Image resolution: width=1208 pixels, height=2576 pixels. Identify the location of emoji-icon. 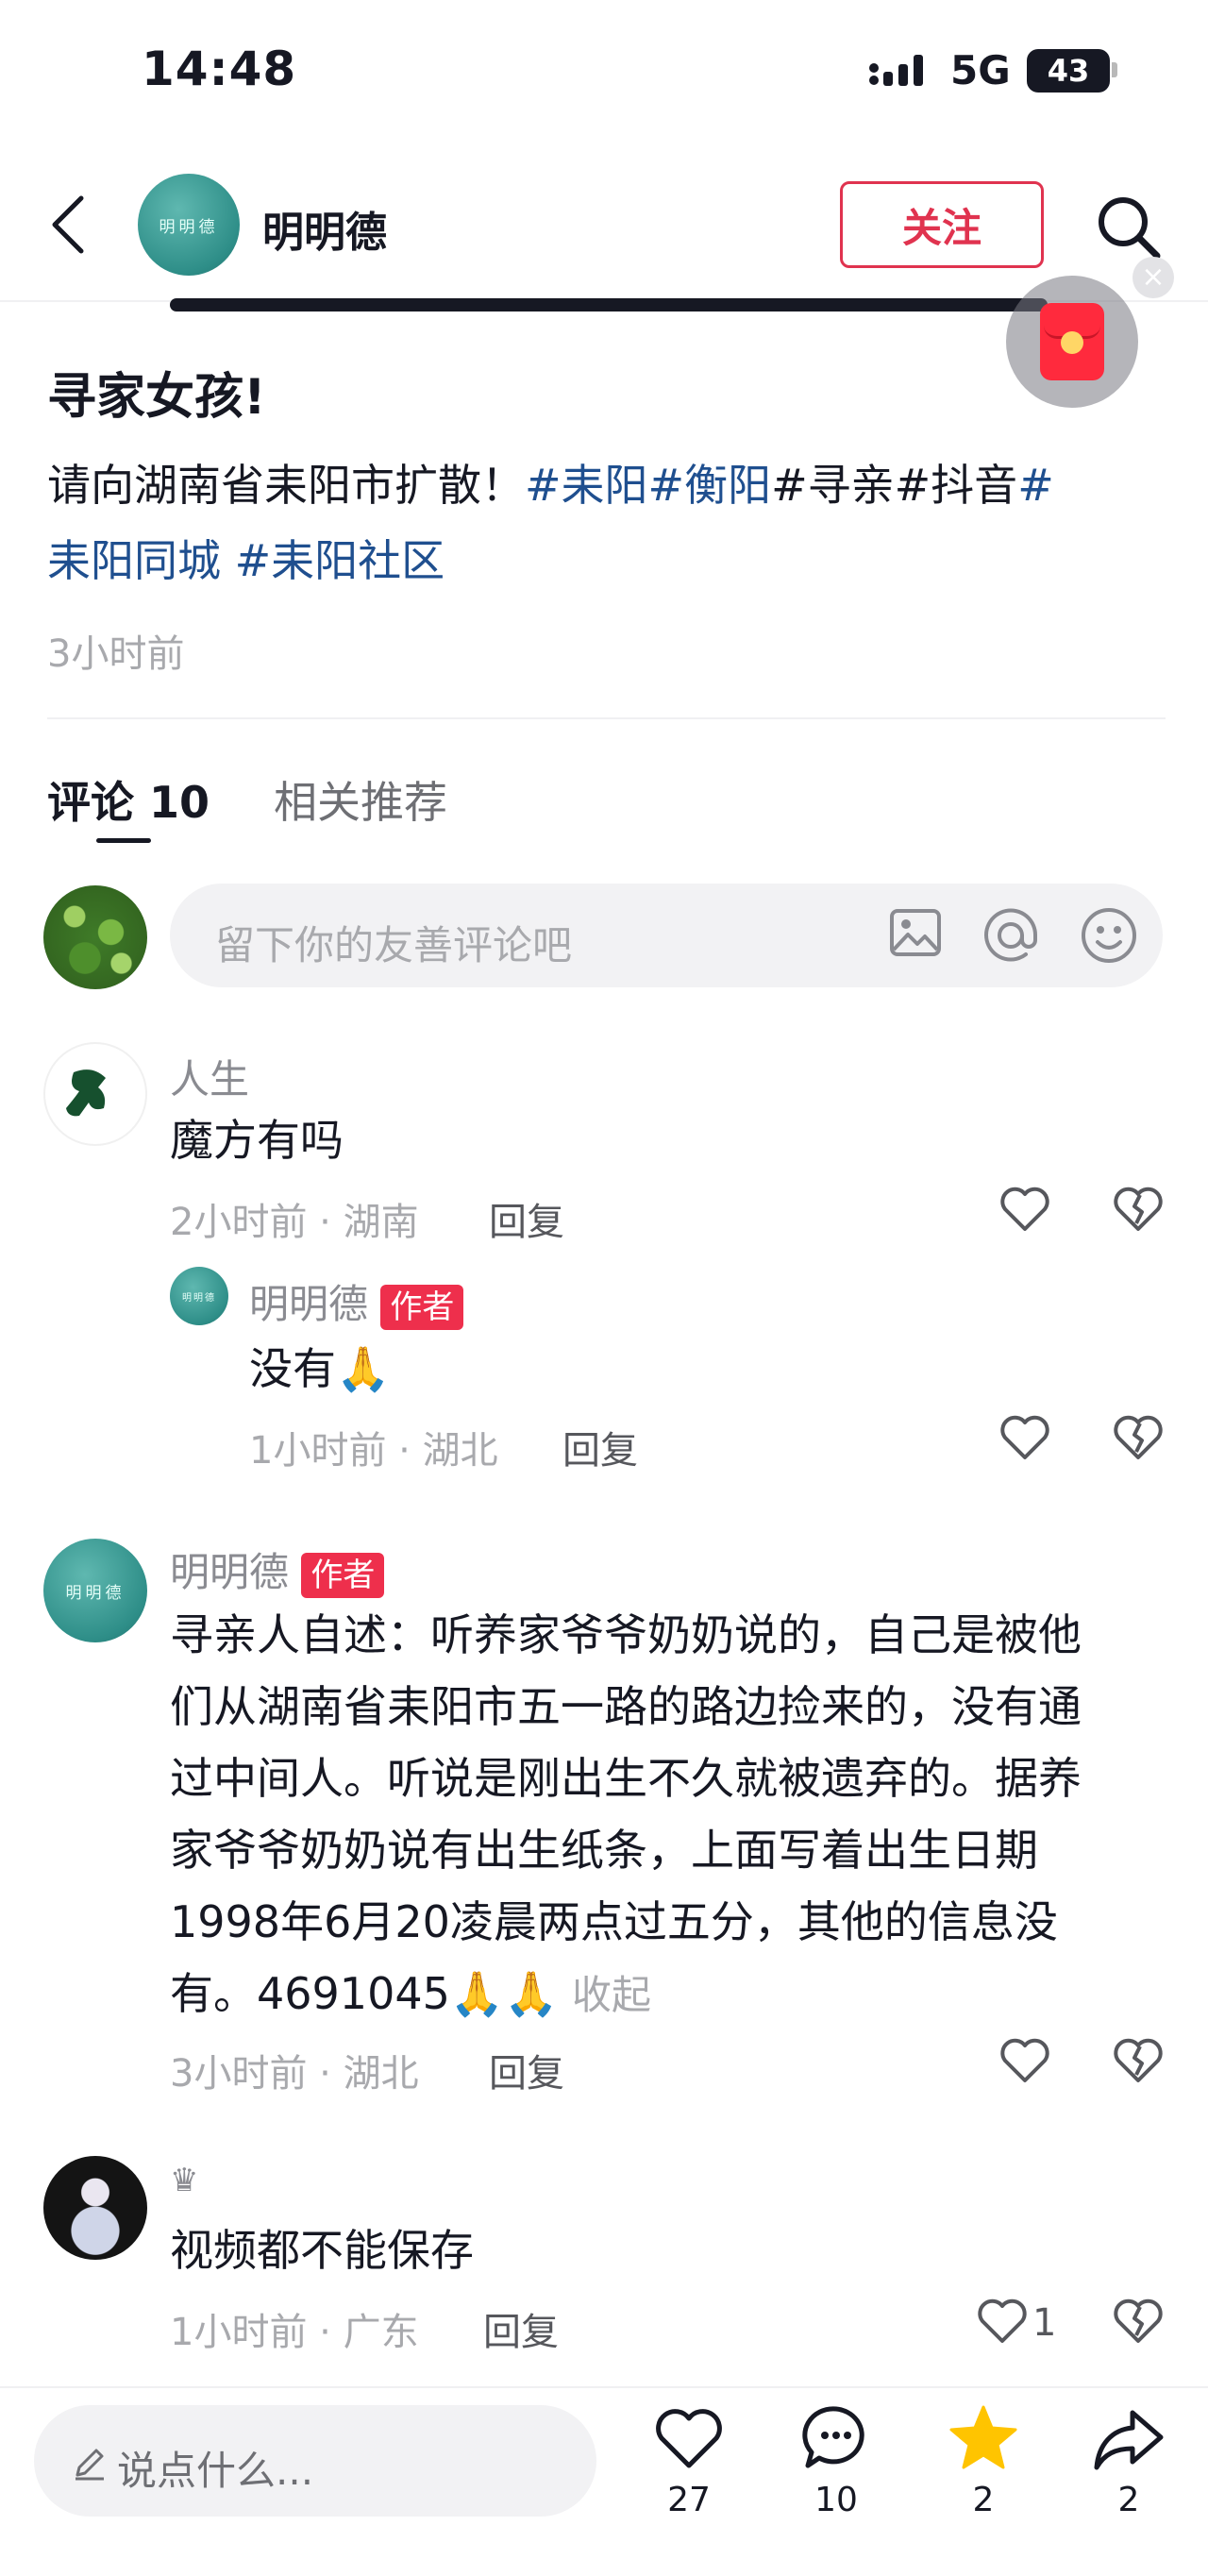
(1109, 935).